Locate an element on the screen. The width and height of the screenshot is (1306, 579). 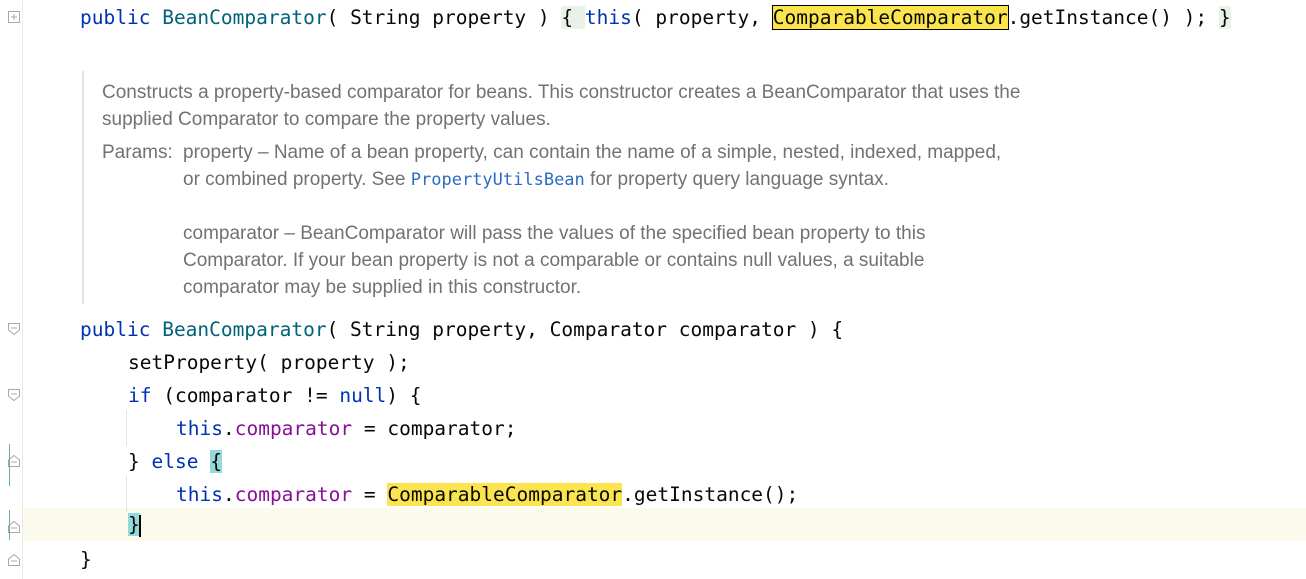
code-line-close-else: } is located at coordinates (134, 525).